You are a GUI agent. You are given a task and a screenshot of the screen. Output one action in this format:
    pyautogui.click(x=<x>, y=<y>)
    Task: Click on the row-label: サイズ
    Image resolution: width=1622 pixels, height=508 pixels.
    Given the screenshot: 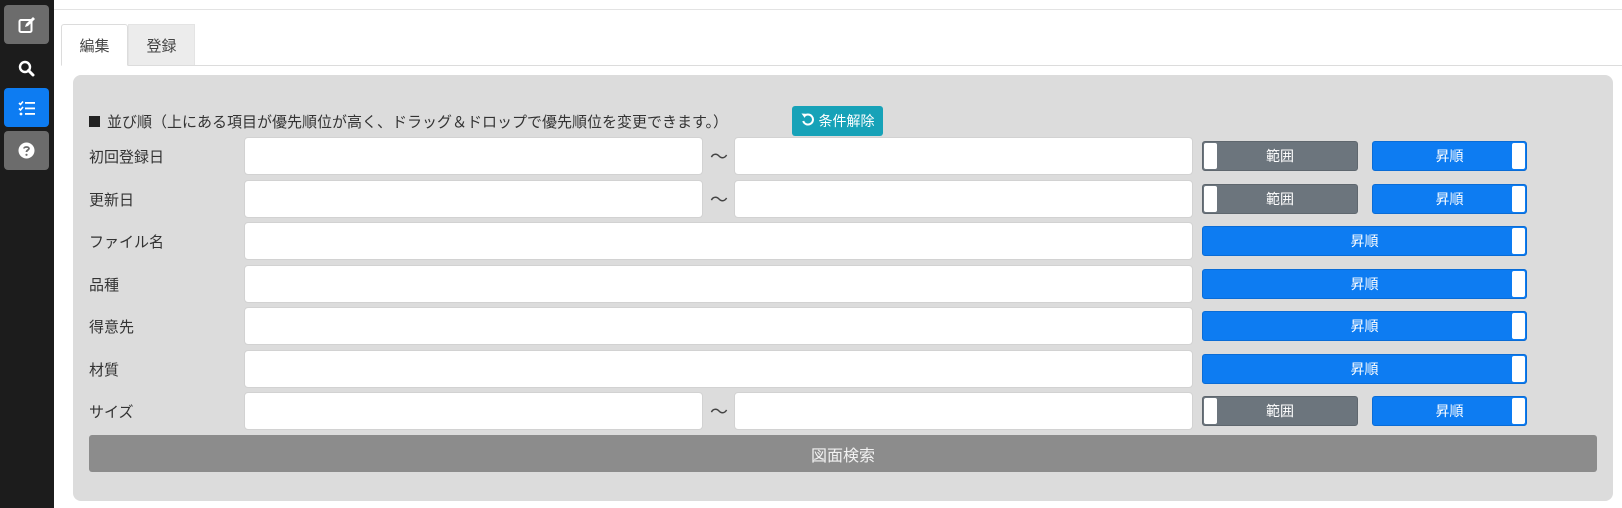 What is the action you would take?
    pyautogui.click(x=111, y=411)
    